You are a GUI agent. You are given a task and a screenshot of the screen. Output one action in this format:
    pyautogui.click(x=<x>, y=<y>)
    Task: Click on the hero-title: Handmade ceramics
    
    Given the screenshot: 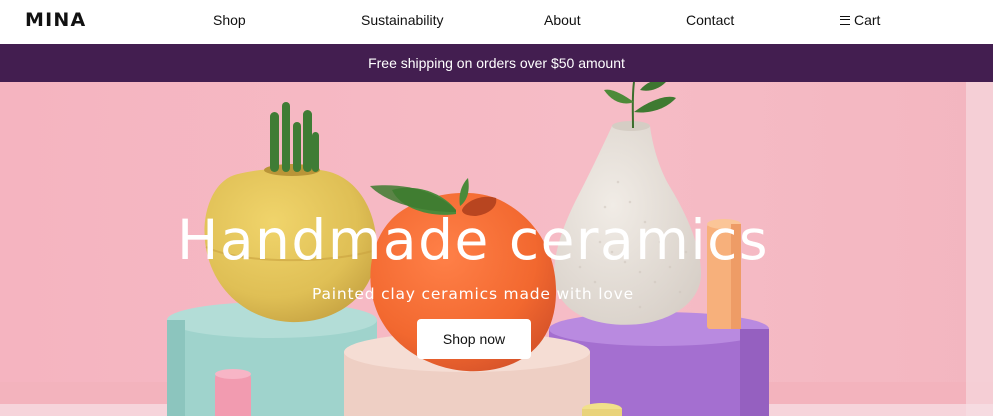 What is the action you would take?
    pyautogui.click(x=473, y=240)
    